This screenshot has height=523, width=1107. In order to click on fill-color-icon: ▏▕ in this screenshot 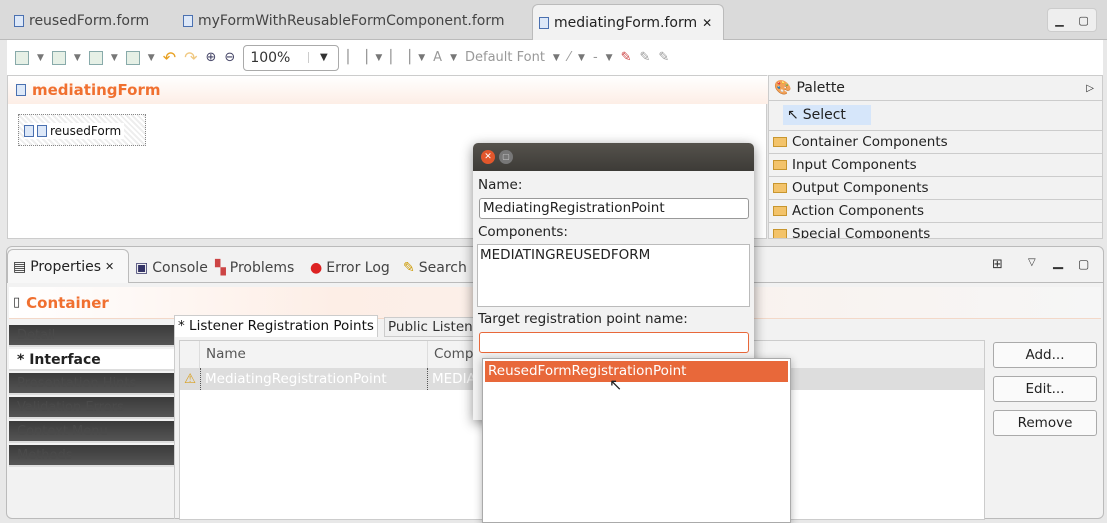, I will do `click(357, 57)`.